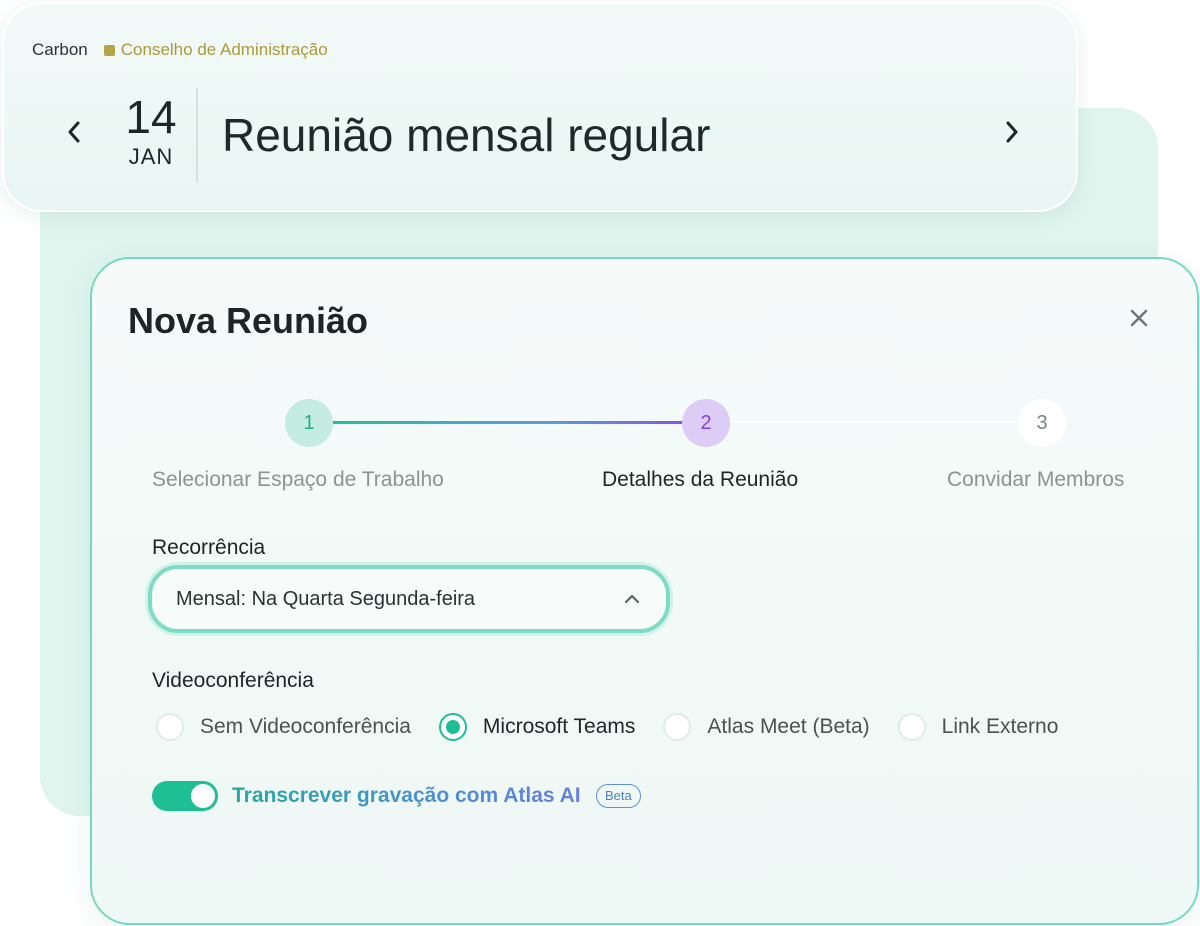 This screenshot has width=1200, height=926. Describe the element at coordinates (197, 135) in the screenshot. I see `divider` at that location.